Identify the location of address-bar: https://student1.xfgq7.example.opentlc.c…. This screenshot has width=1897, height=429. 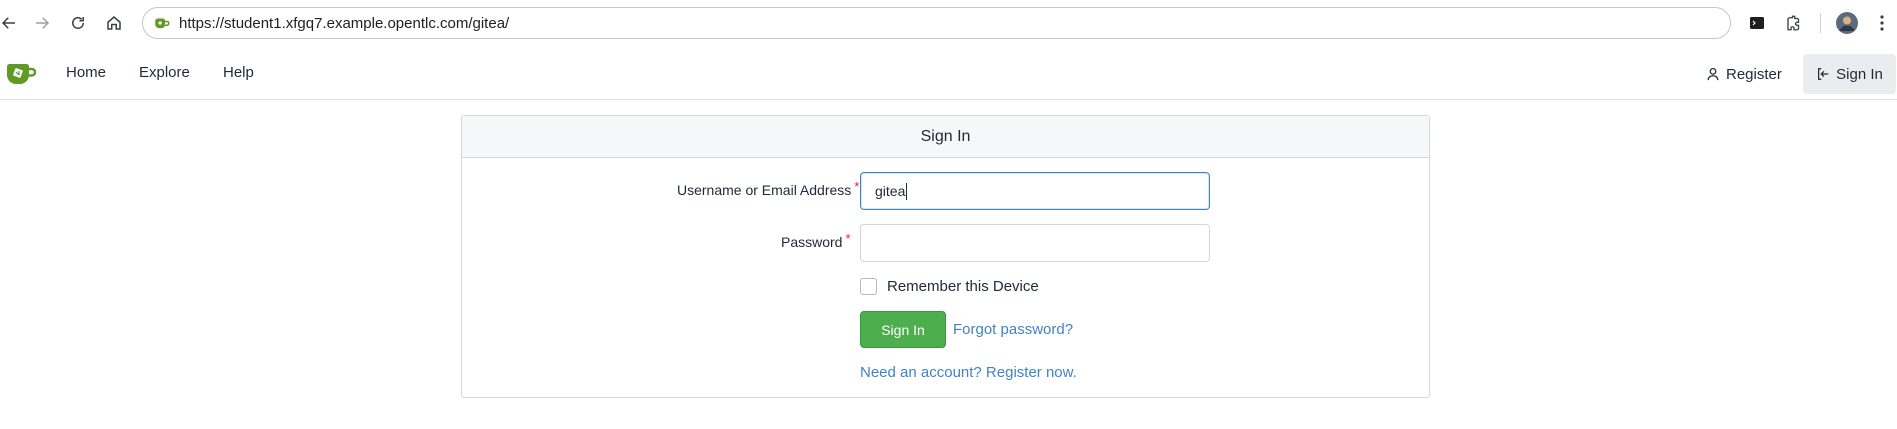
(936, 23).